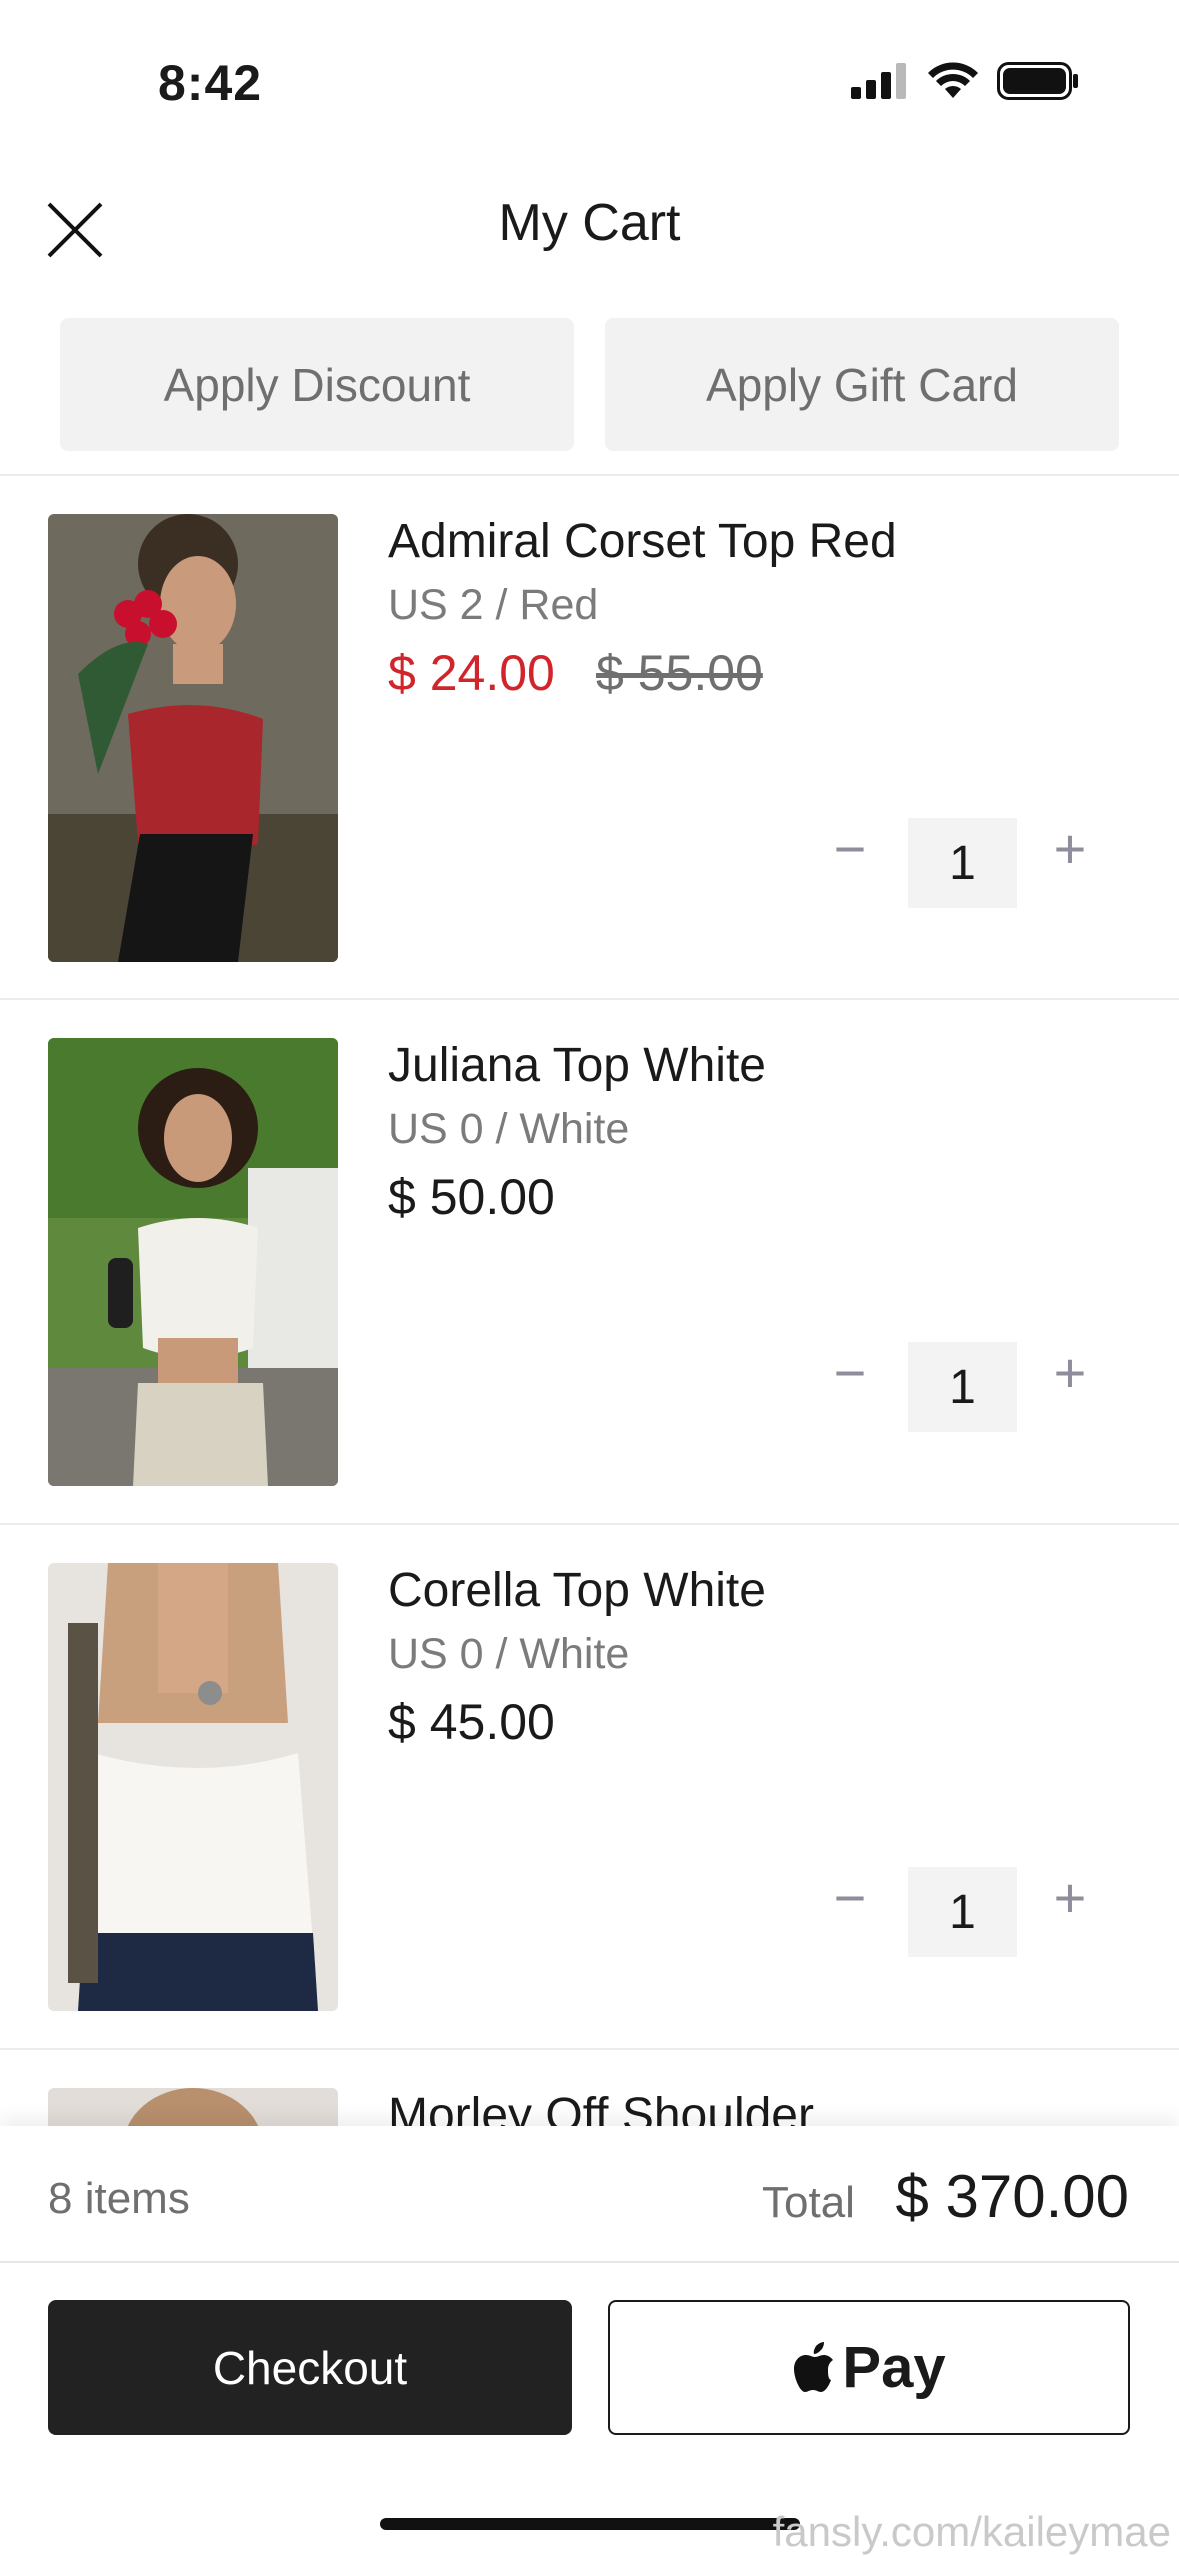 Image resolution: width=1179 pixels, height=2556 pixels. I want to click on total-value: $ 370.00, so click(1012, 2196).